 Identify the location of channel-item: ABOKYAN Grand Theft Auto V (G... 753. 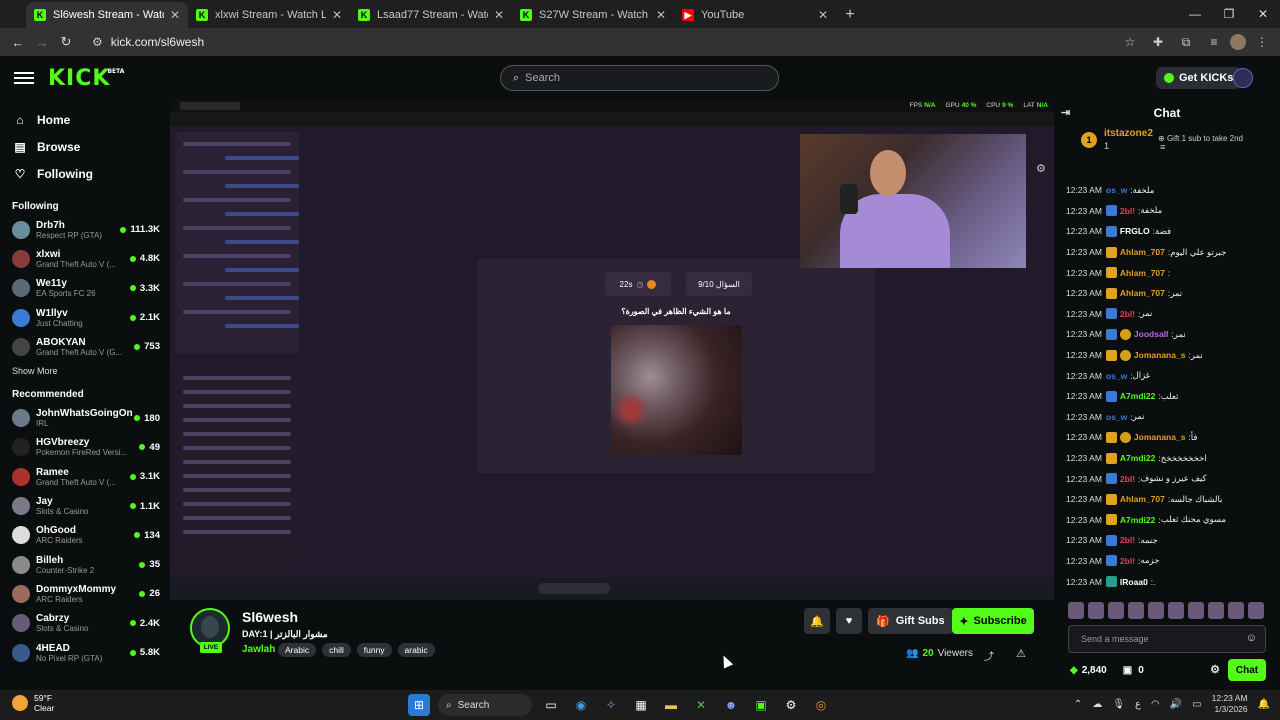
(85, 346).